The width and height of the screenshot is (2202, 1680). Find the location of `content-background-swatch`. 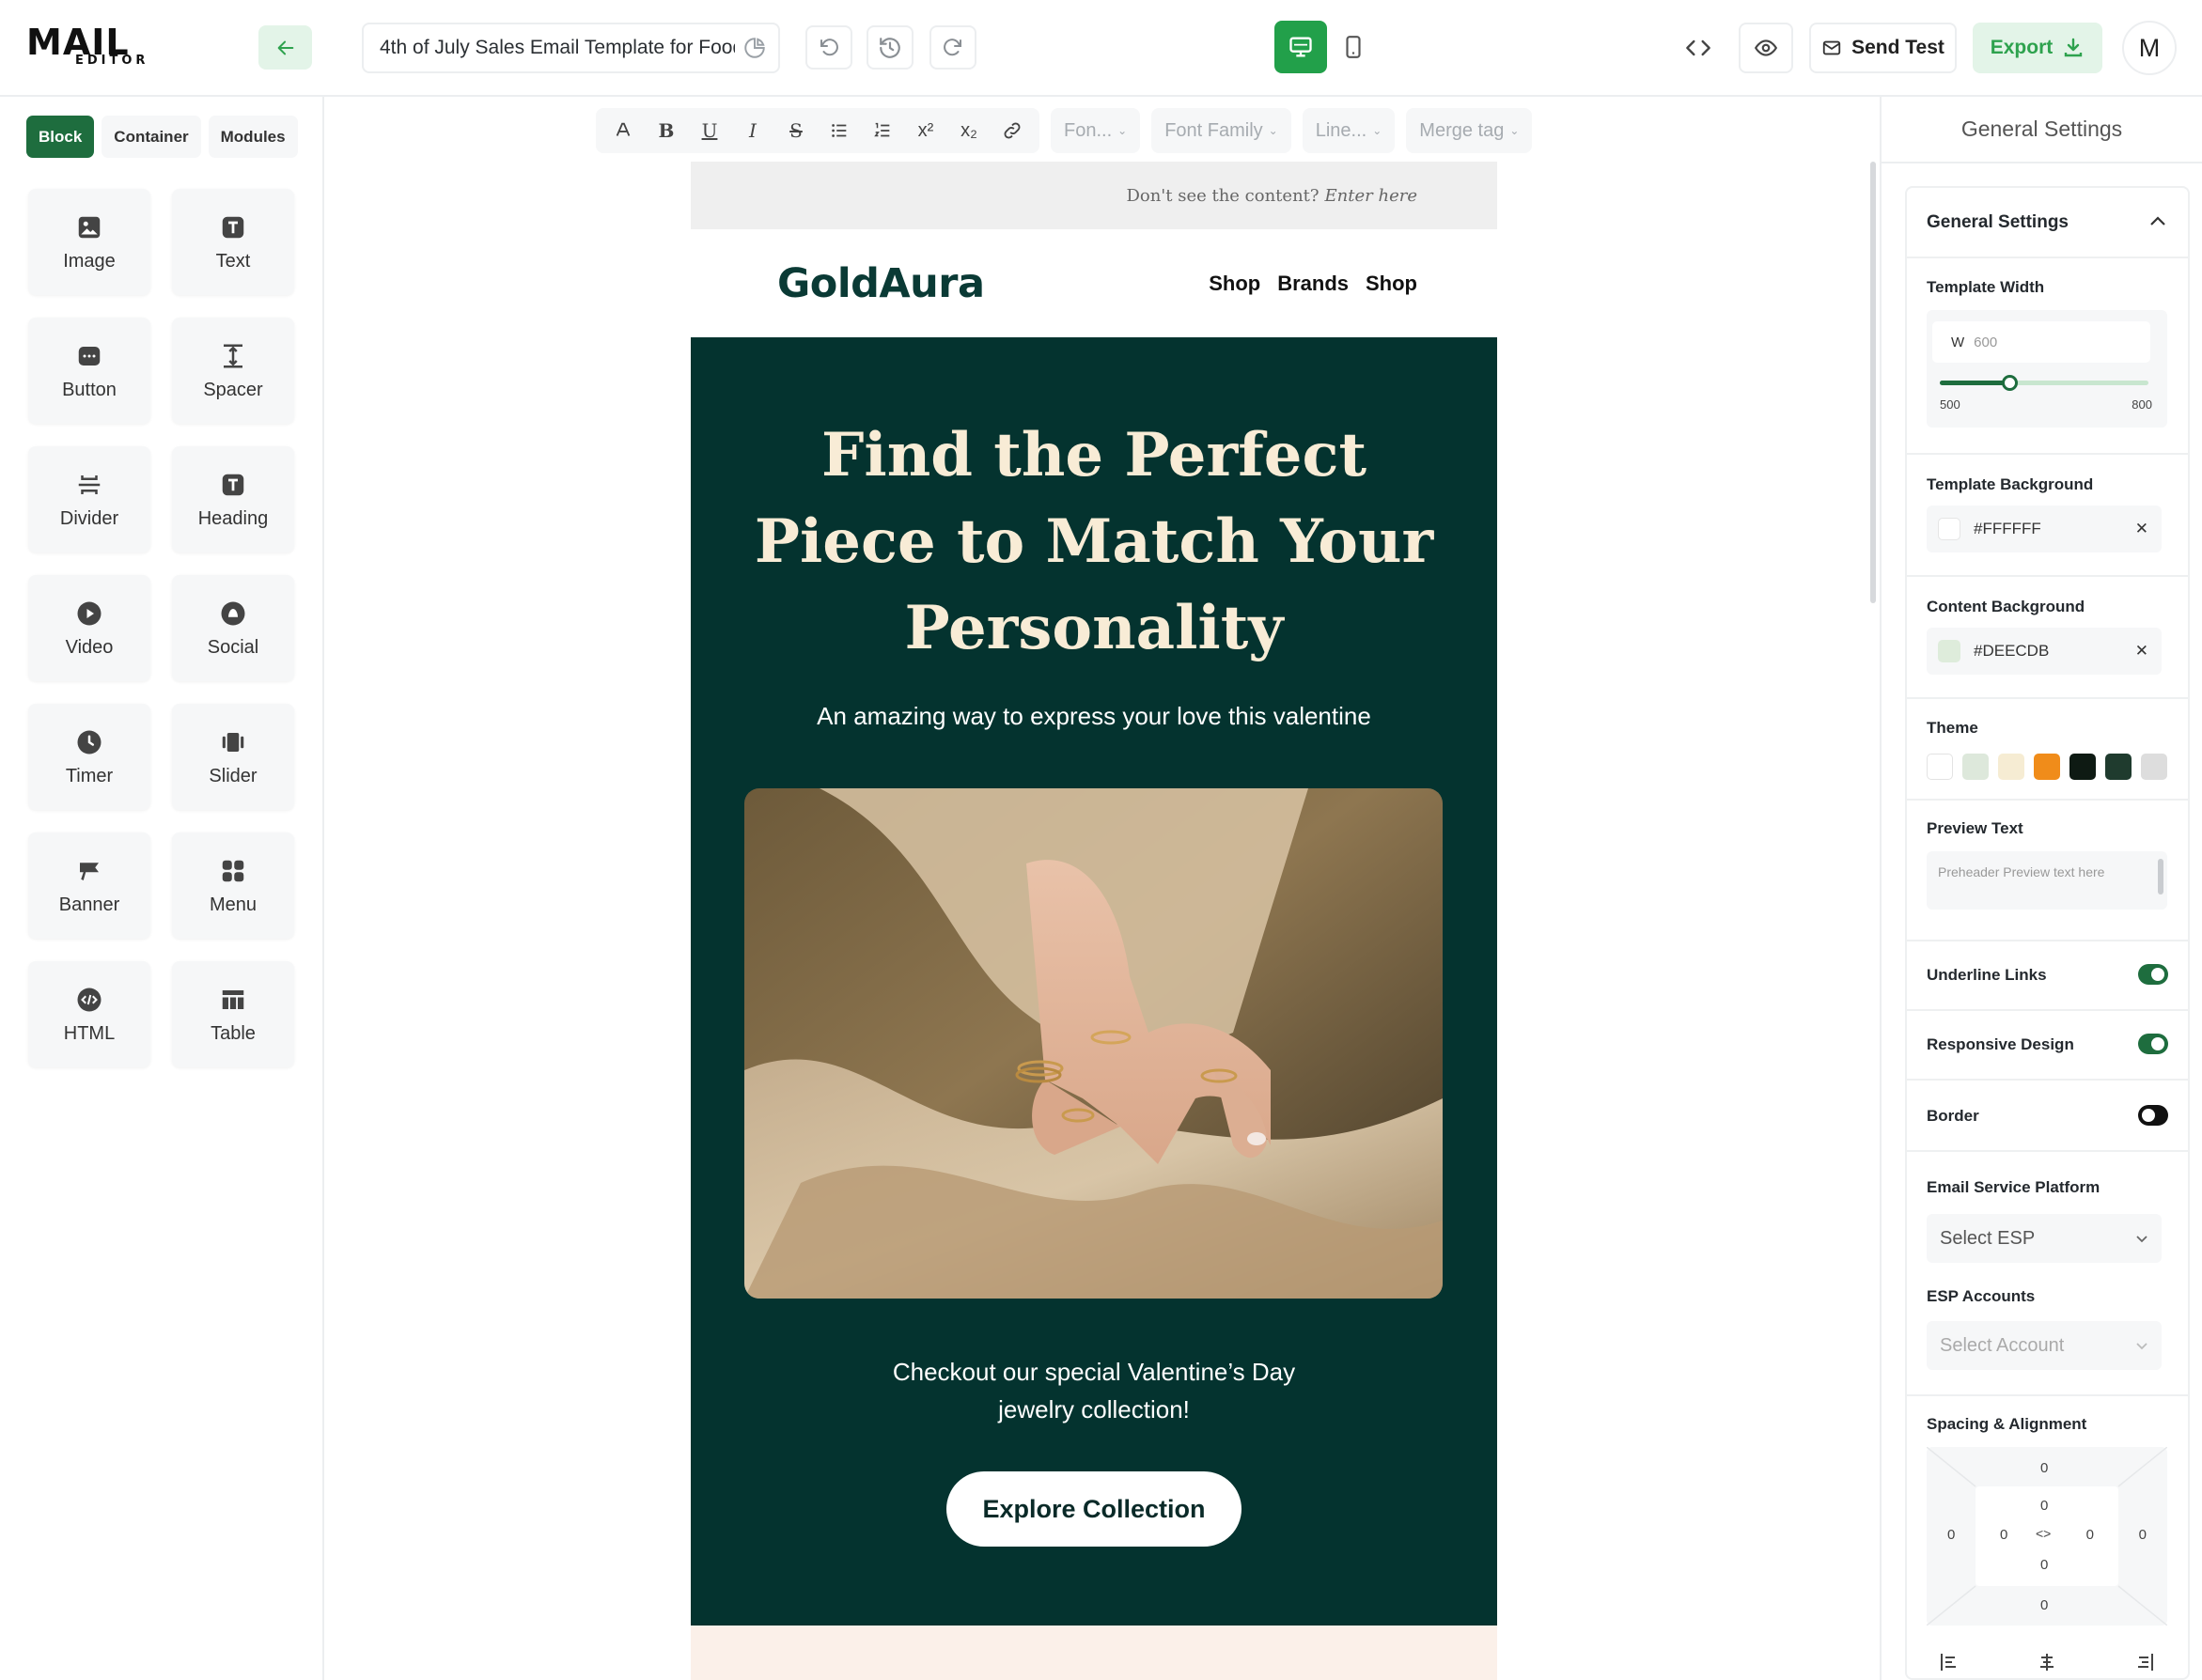

content-background-swatch is located at coordinates (1949, 651).